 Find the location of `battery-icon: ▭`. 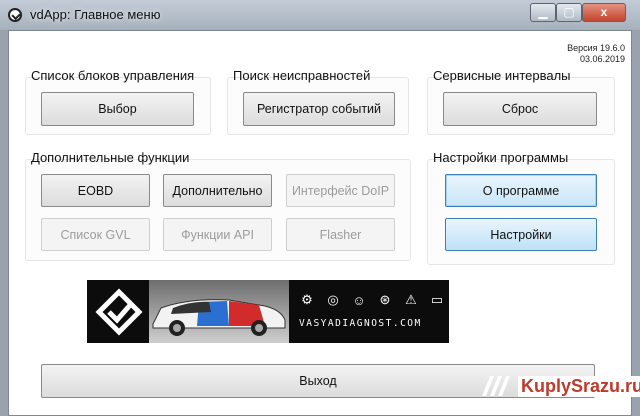

battery-icon: ▭ is located at coordinates (437, 299).